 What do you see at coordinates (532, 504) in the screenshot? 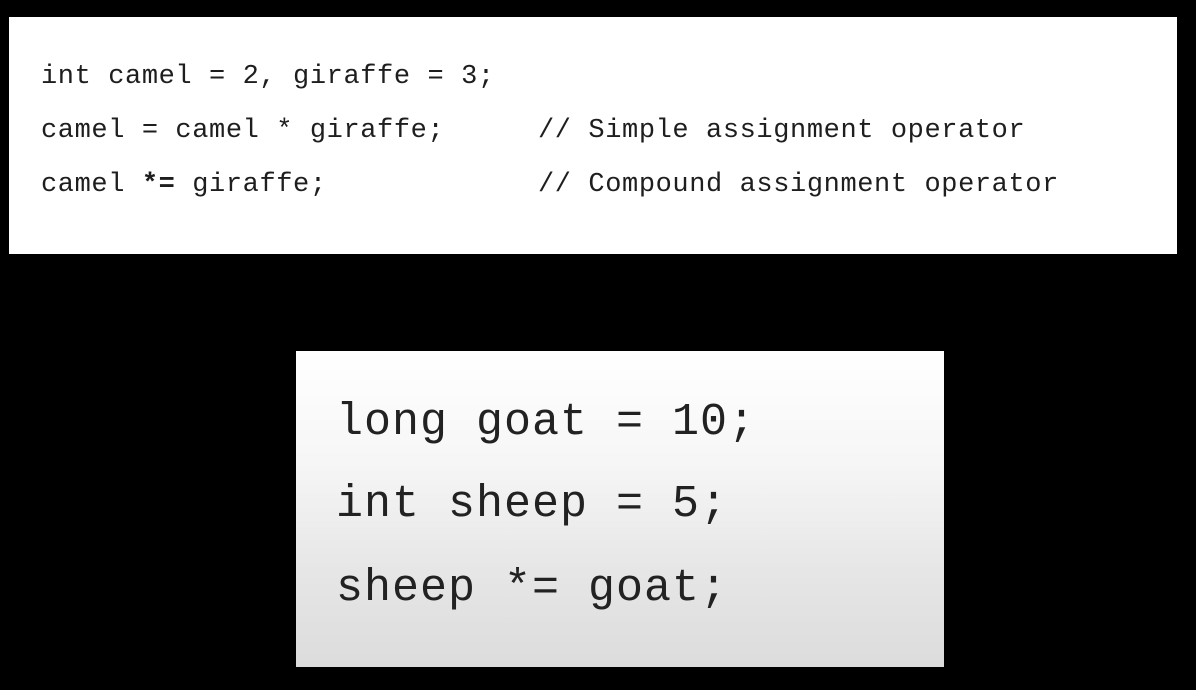
I see `code-line: int sheep = 5;` at bounding box center [532, 504].